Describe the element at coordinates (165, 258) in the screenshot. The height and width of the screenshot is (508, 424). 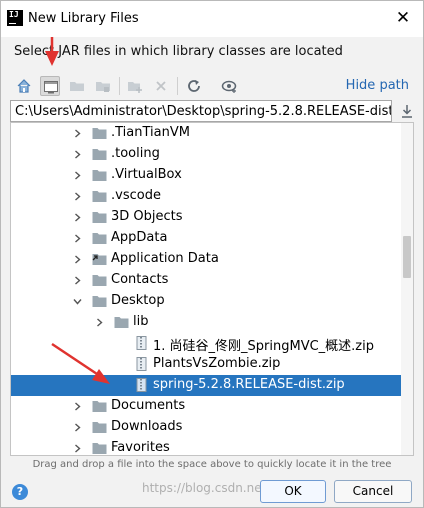
I see `tree-row-label: Application Data` at that location.